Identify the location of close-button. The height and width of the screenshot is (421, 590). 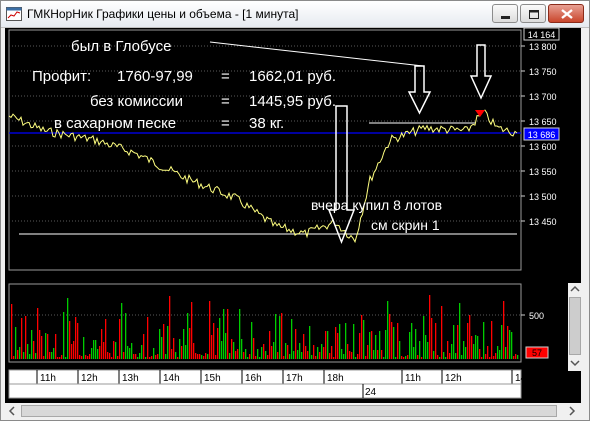
(566, 13).